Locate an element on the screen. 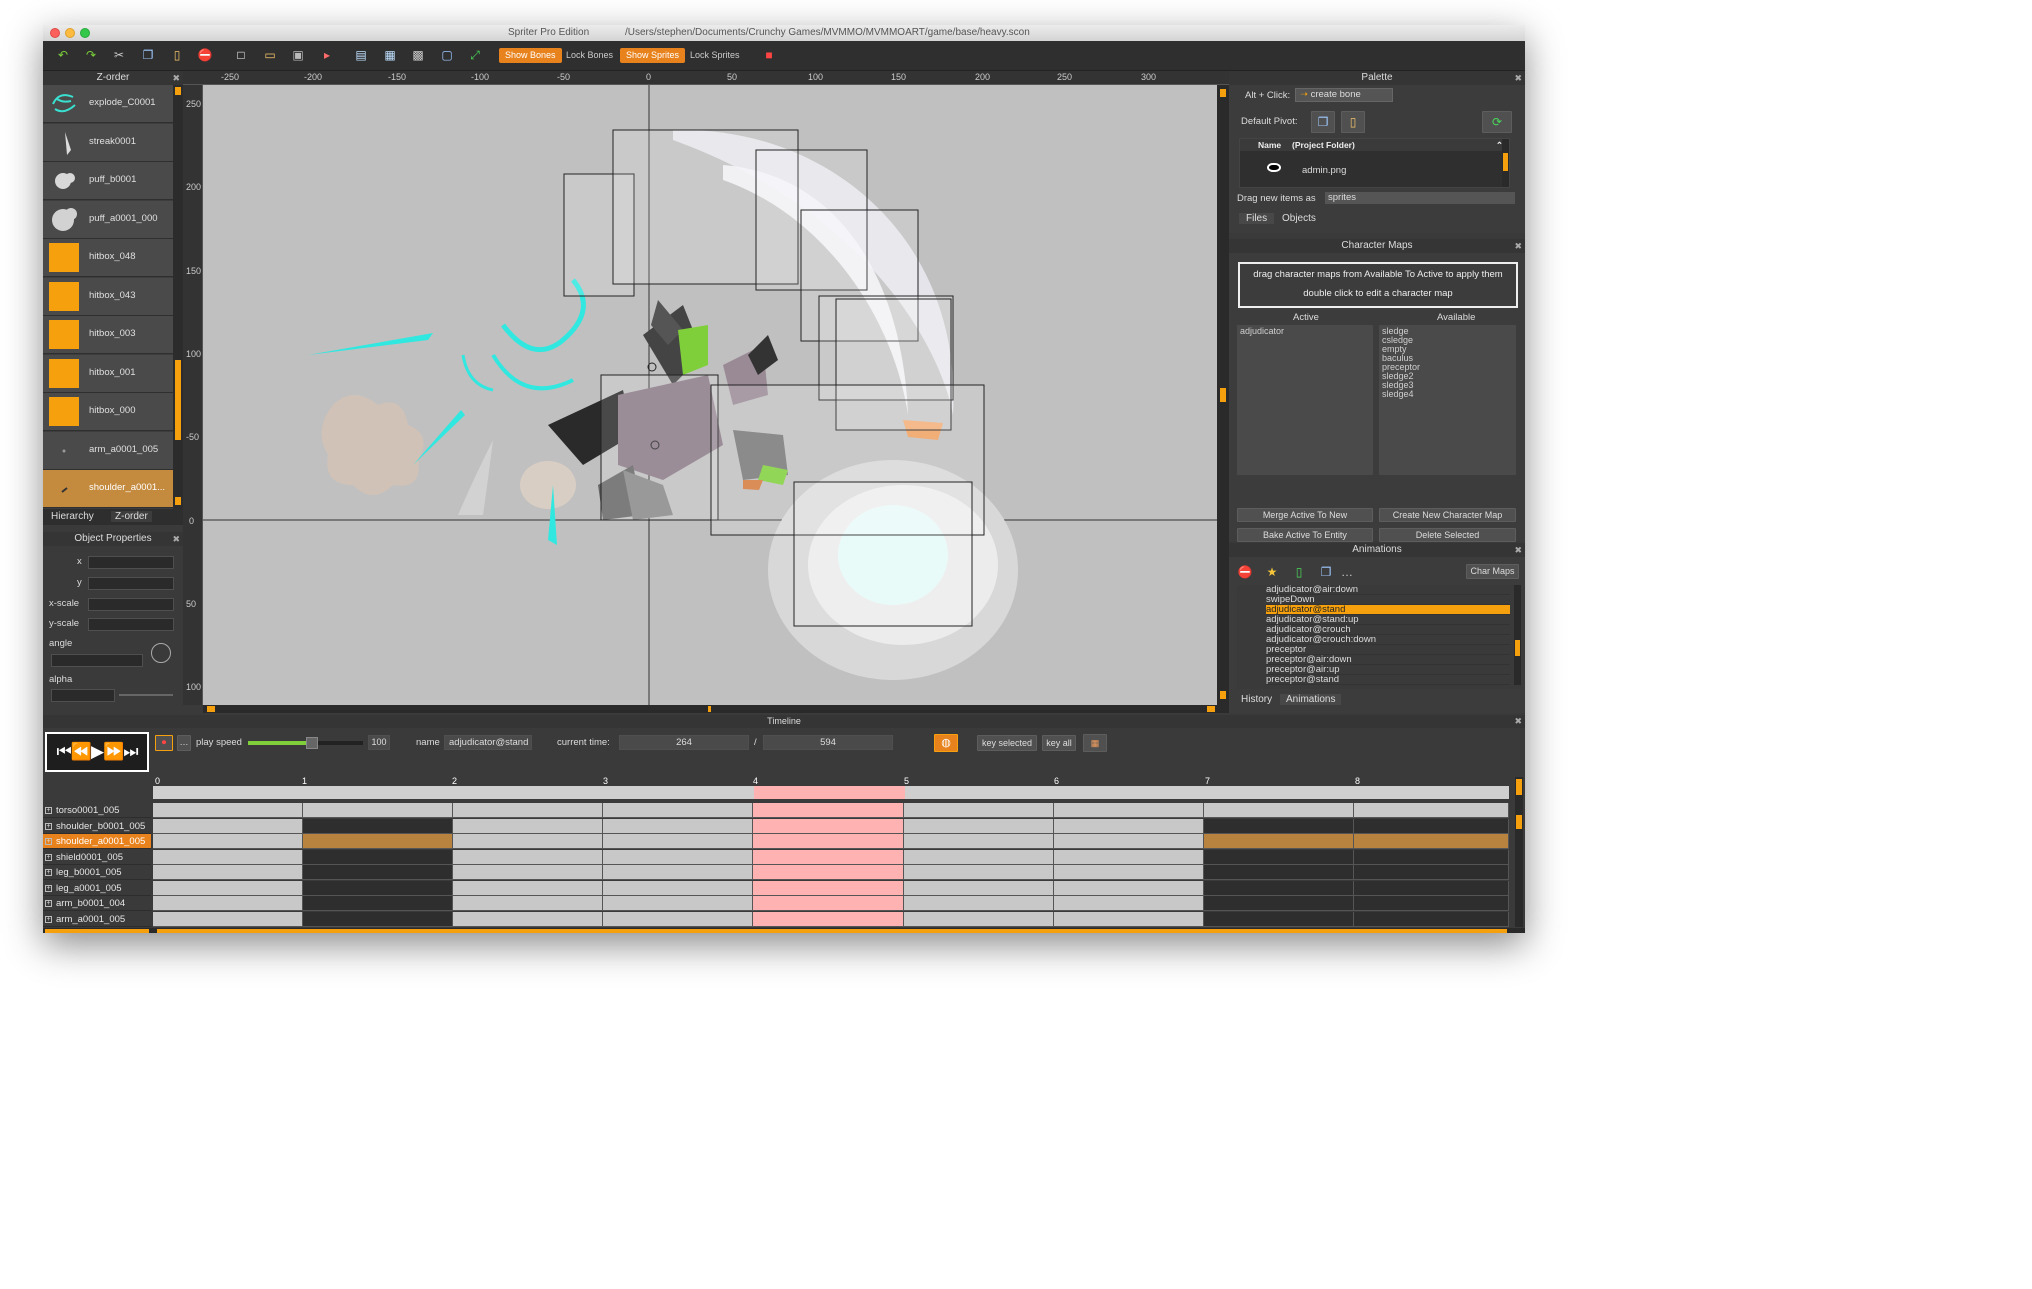  show-sprites-button: Show Sprites is located at coordinates (653, 55).